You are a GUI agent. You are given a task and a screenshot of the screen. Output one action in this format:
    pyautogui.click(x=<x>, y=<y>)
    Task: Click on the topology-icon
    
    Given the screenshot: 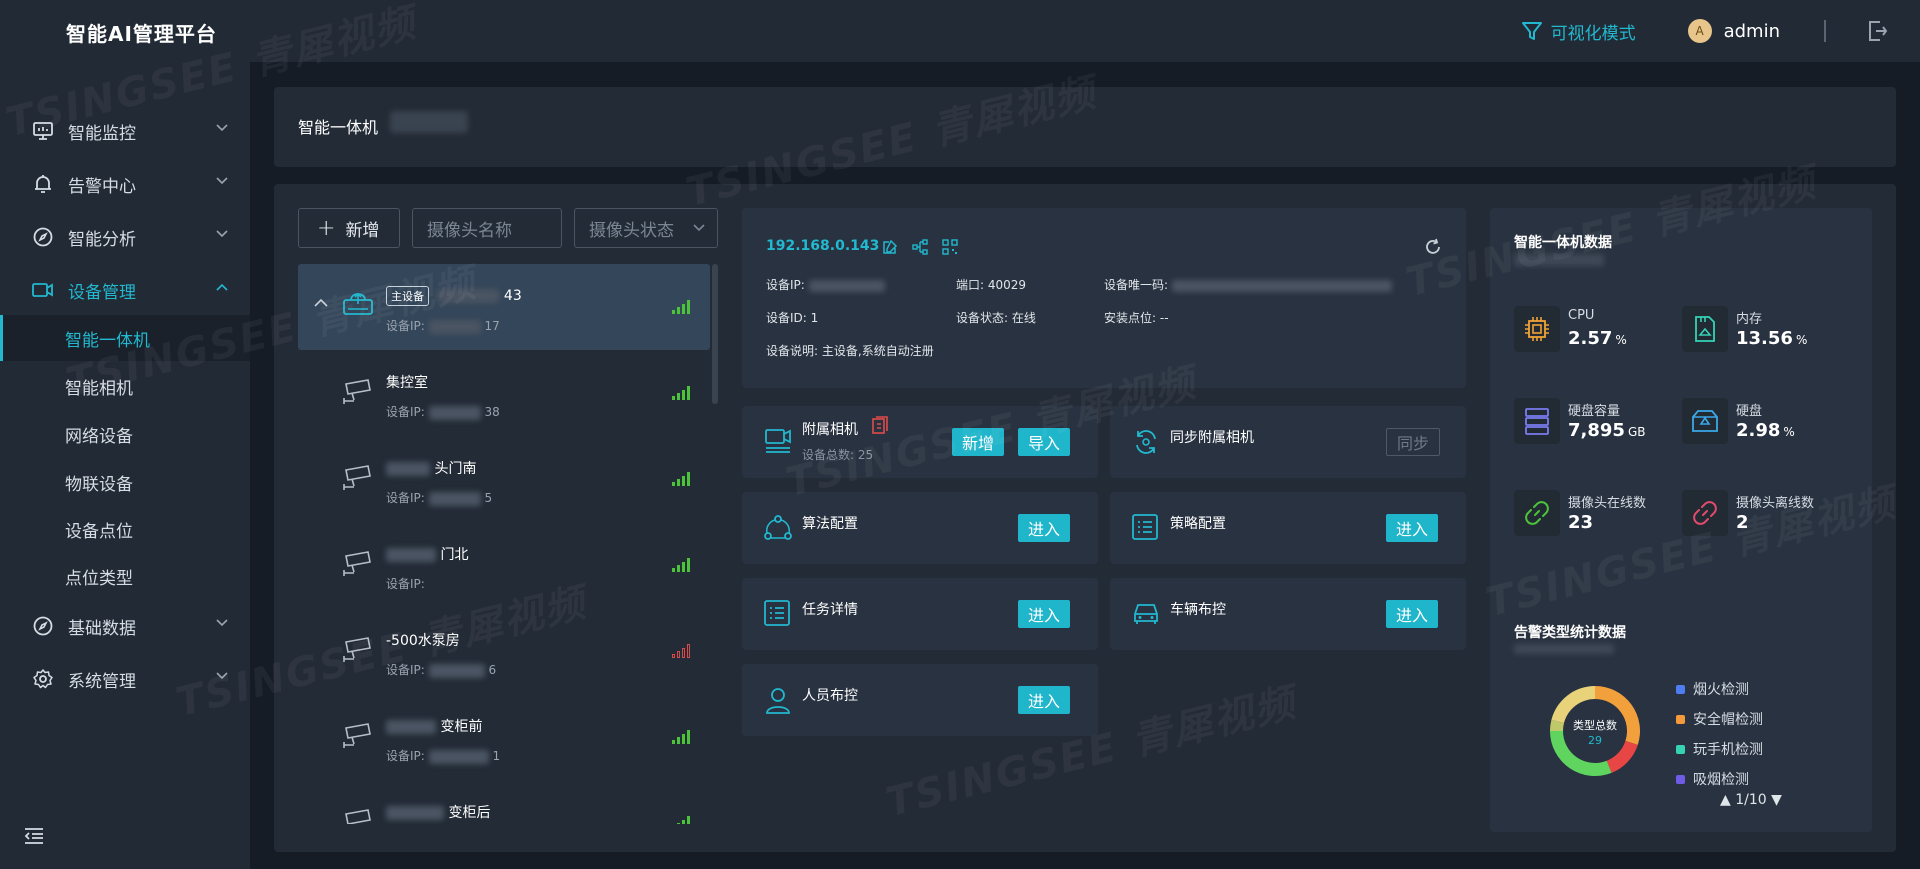 What is the action you would take?
    pyautogui.click(x=920, y=247)
    